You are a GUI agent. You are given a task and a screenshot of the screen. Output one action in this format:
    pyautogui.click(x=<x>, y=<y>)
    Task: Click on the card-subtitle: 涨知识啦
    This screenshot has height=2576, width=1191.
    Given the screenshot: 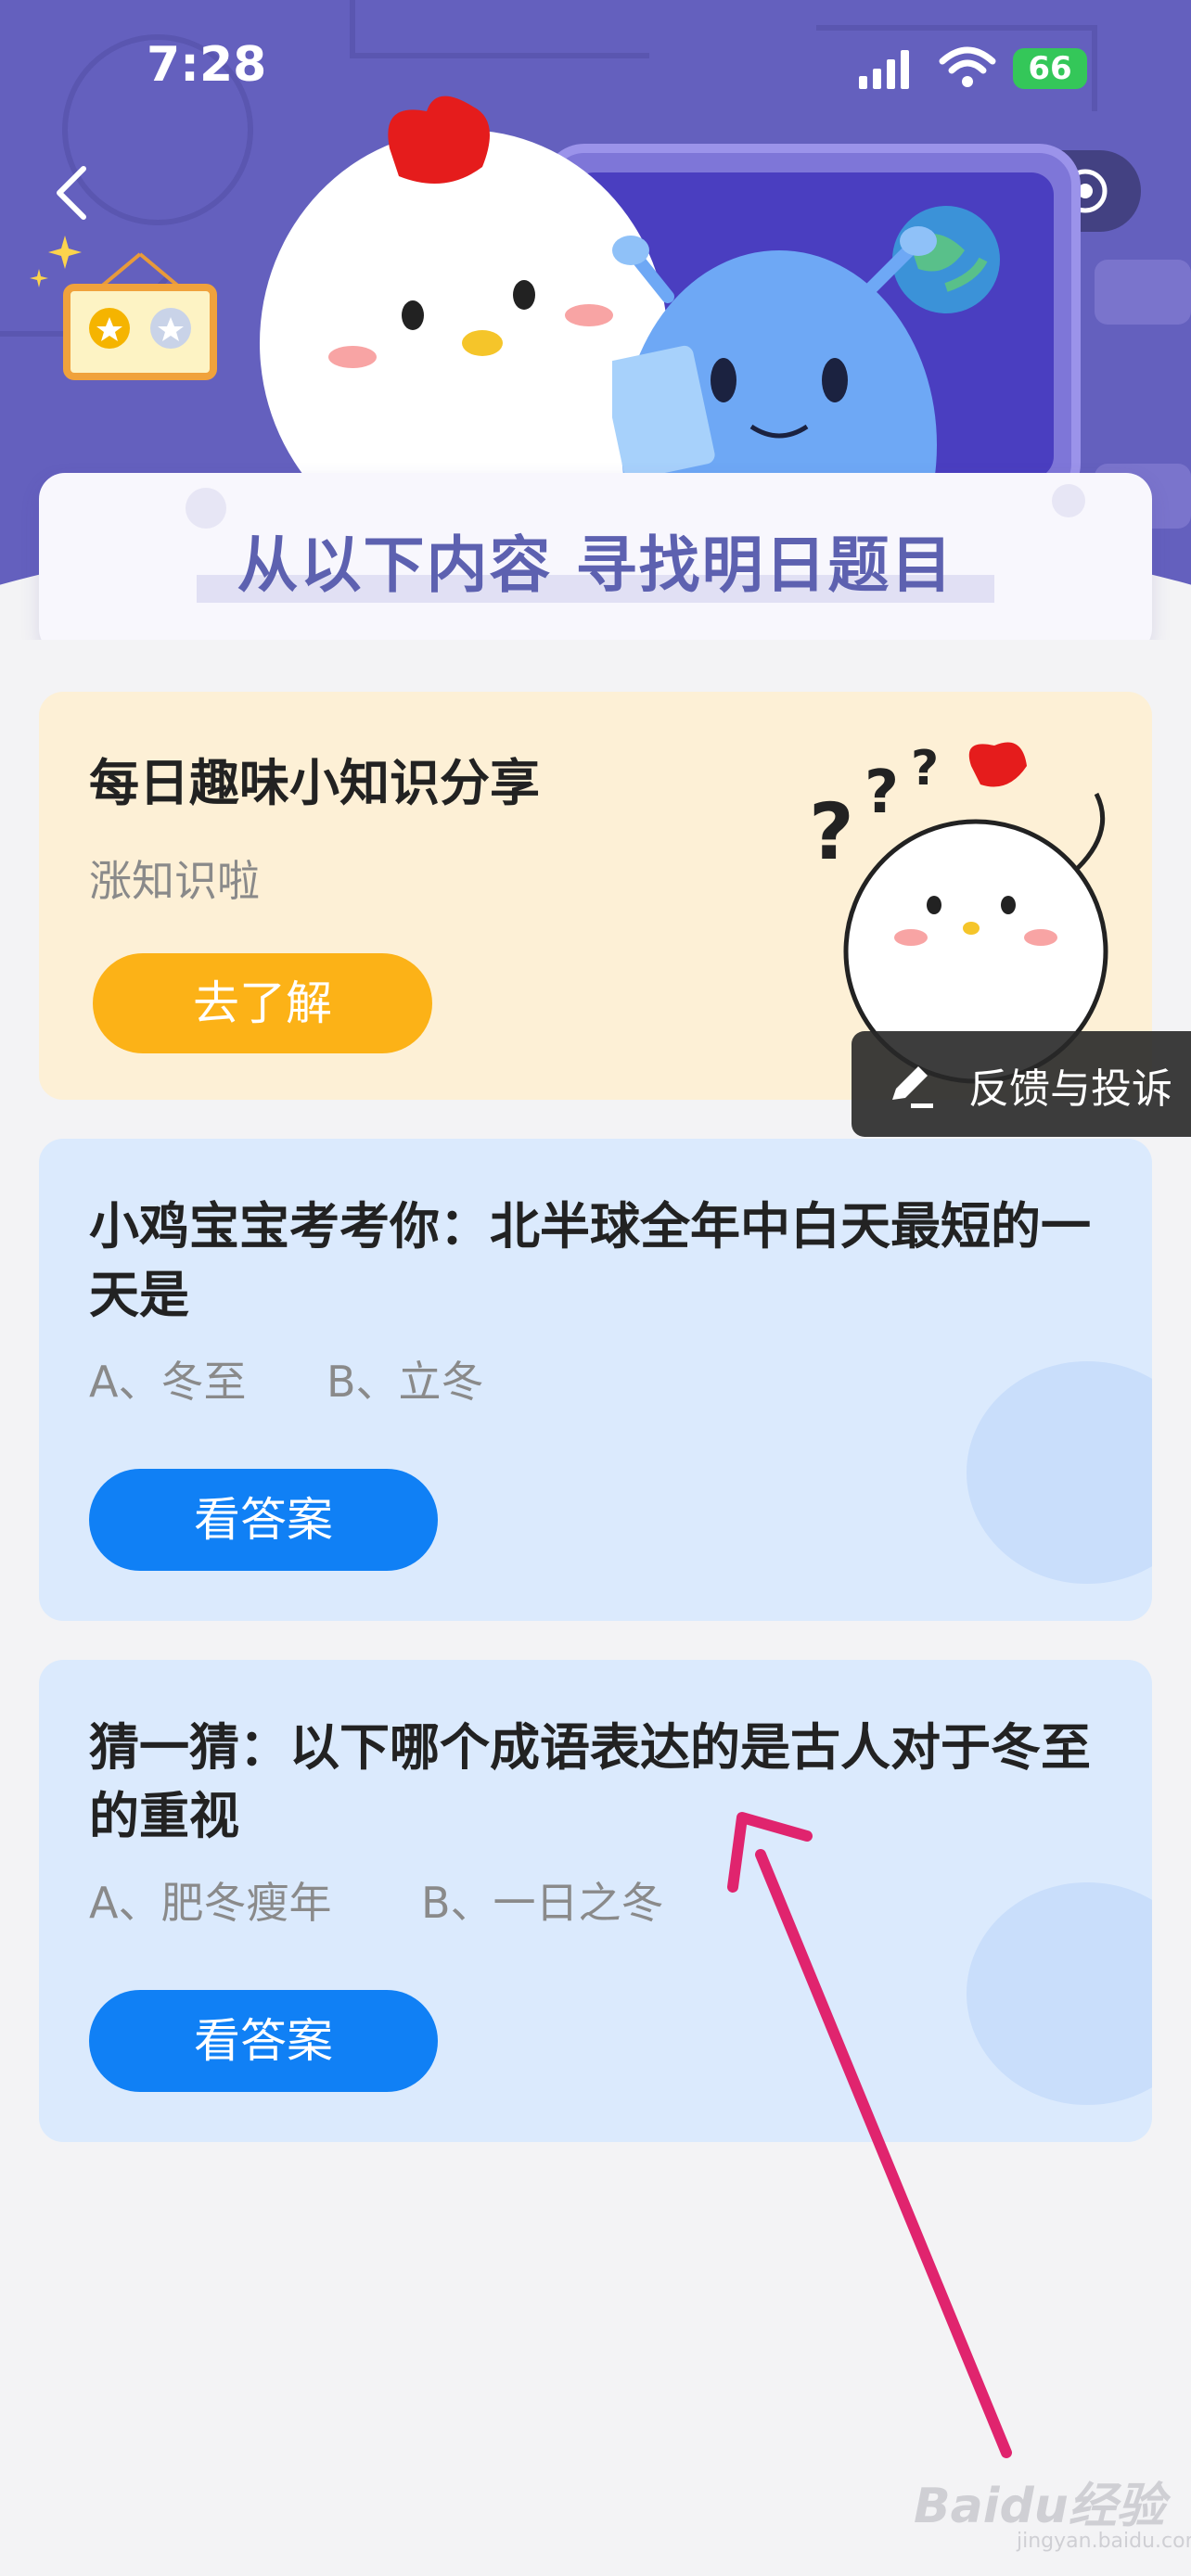 What is the action you would take?
    pyautogui.click(x=174, y=881)
    